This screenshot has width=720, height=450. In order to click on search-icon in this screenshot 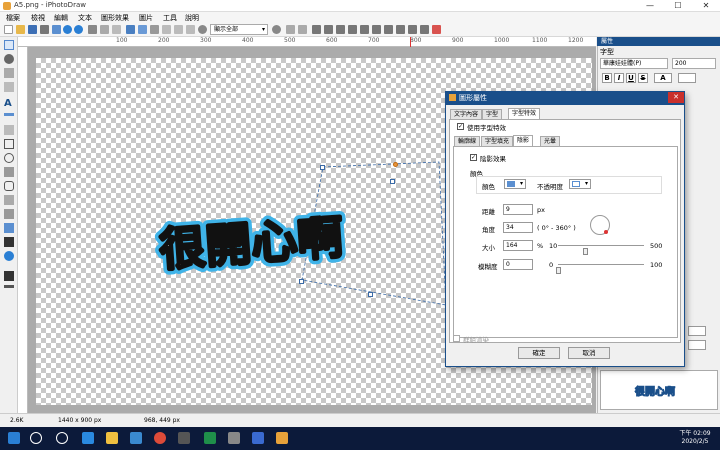, I will do `click(36, 438)`.